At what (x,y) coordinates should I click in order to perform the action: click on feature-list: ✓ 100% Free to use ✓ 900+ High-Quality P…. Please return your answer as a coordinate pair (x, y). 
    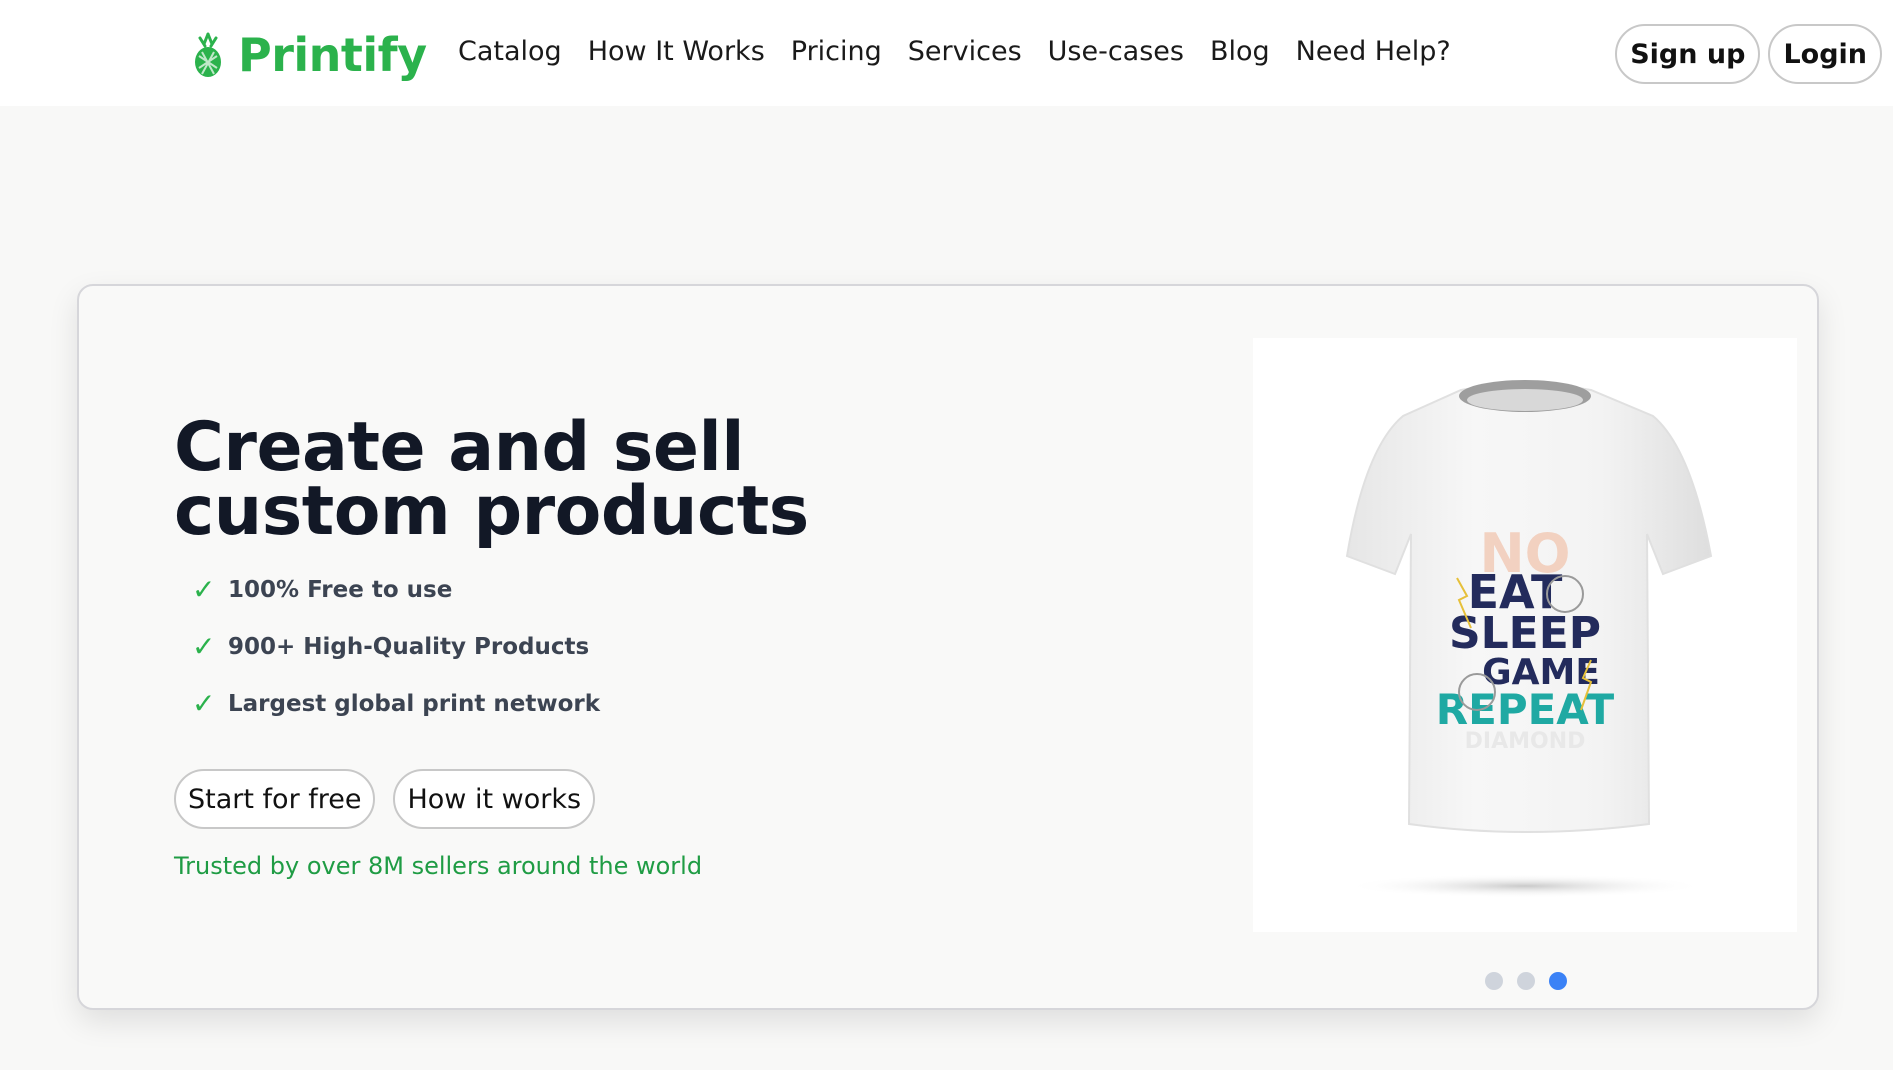
    Looking at the image, I should click on (396, 646).